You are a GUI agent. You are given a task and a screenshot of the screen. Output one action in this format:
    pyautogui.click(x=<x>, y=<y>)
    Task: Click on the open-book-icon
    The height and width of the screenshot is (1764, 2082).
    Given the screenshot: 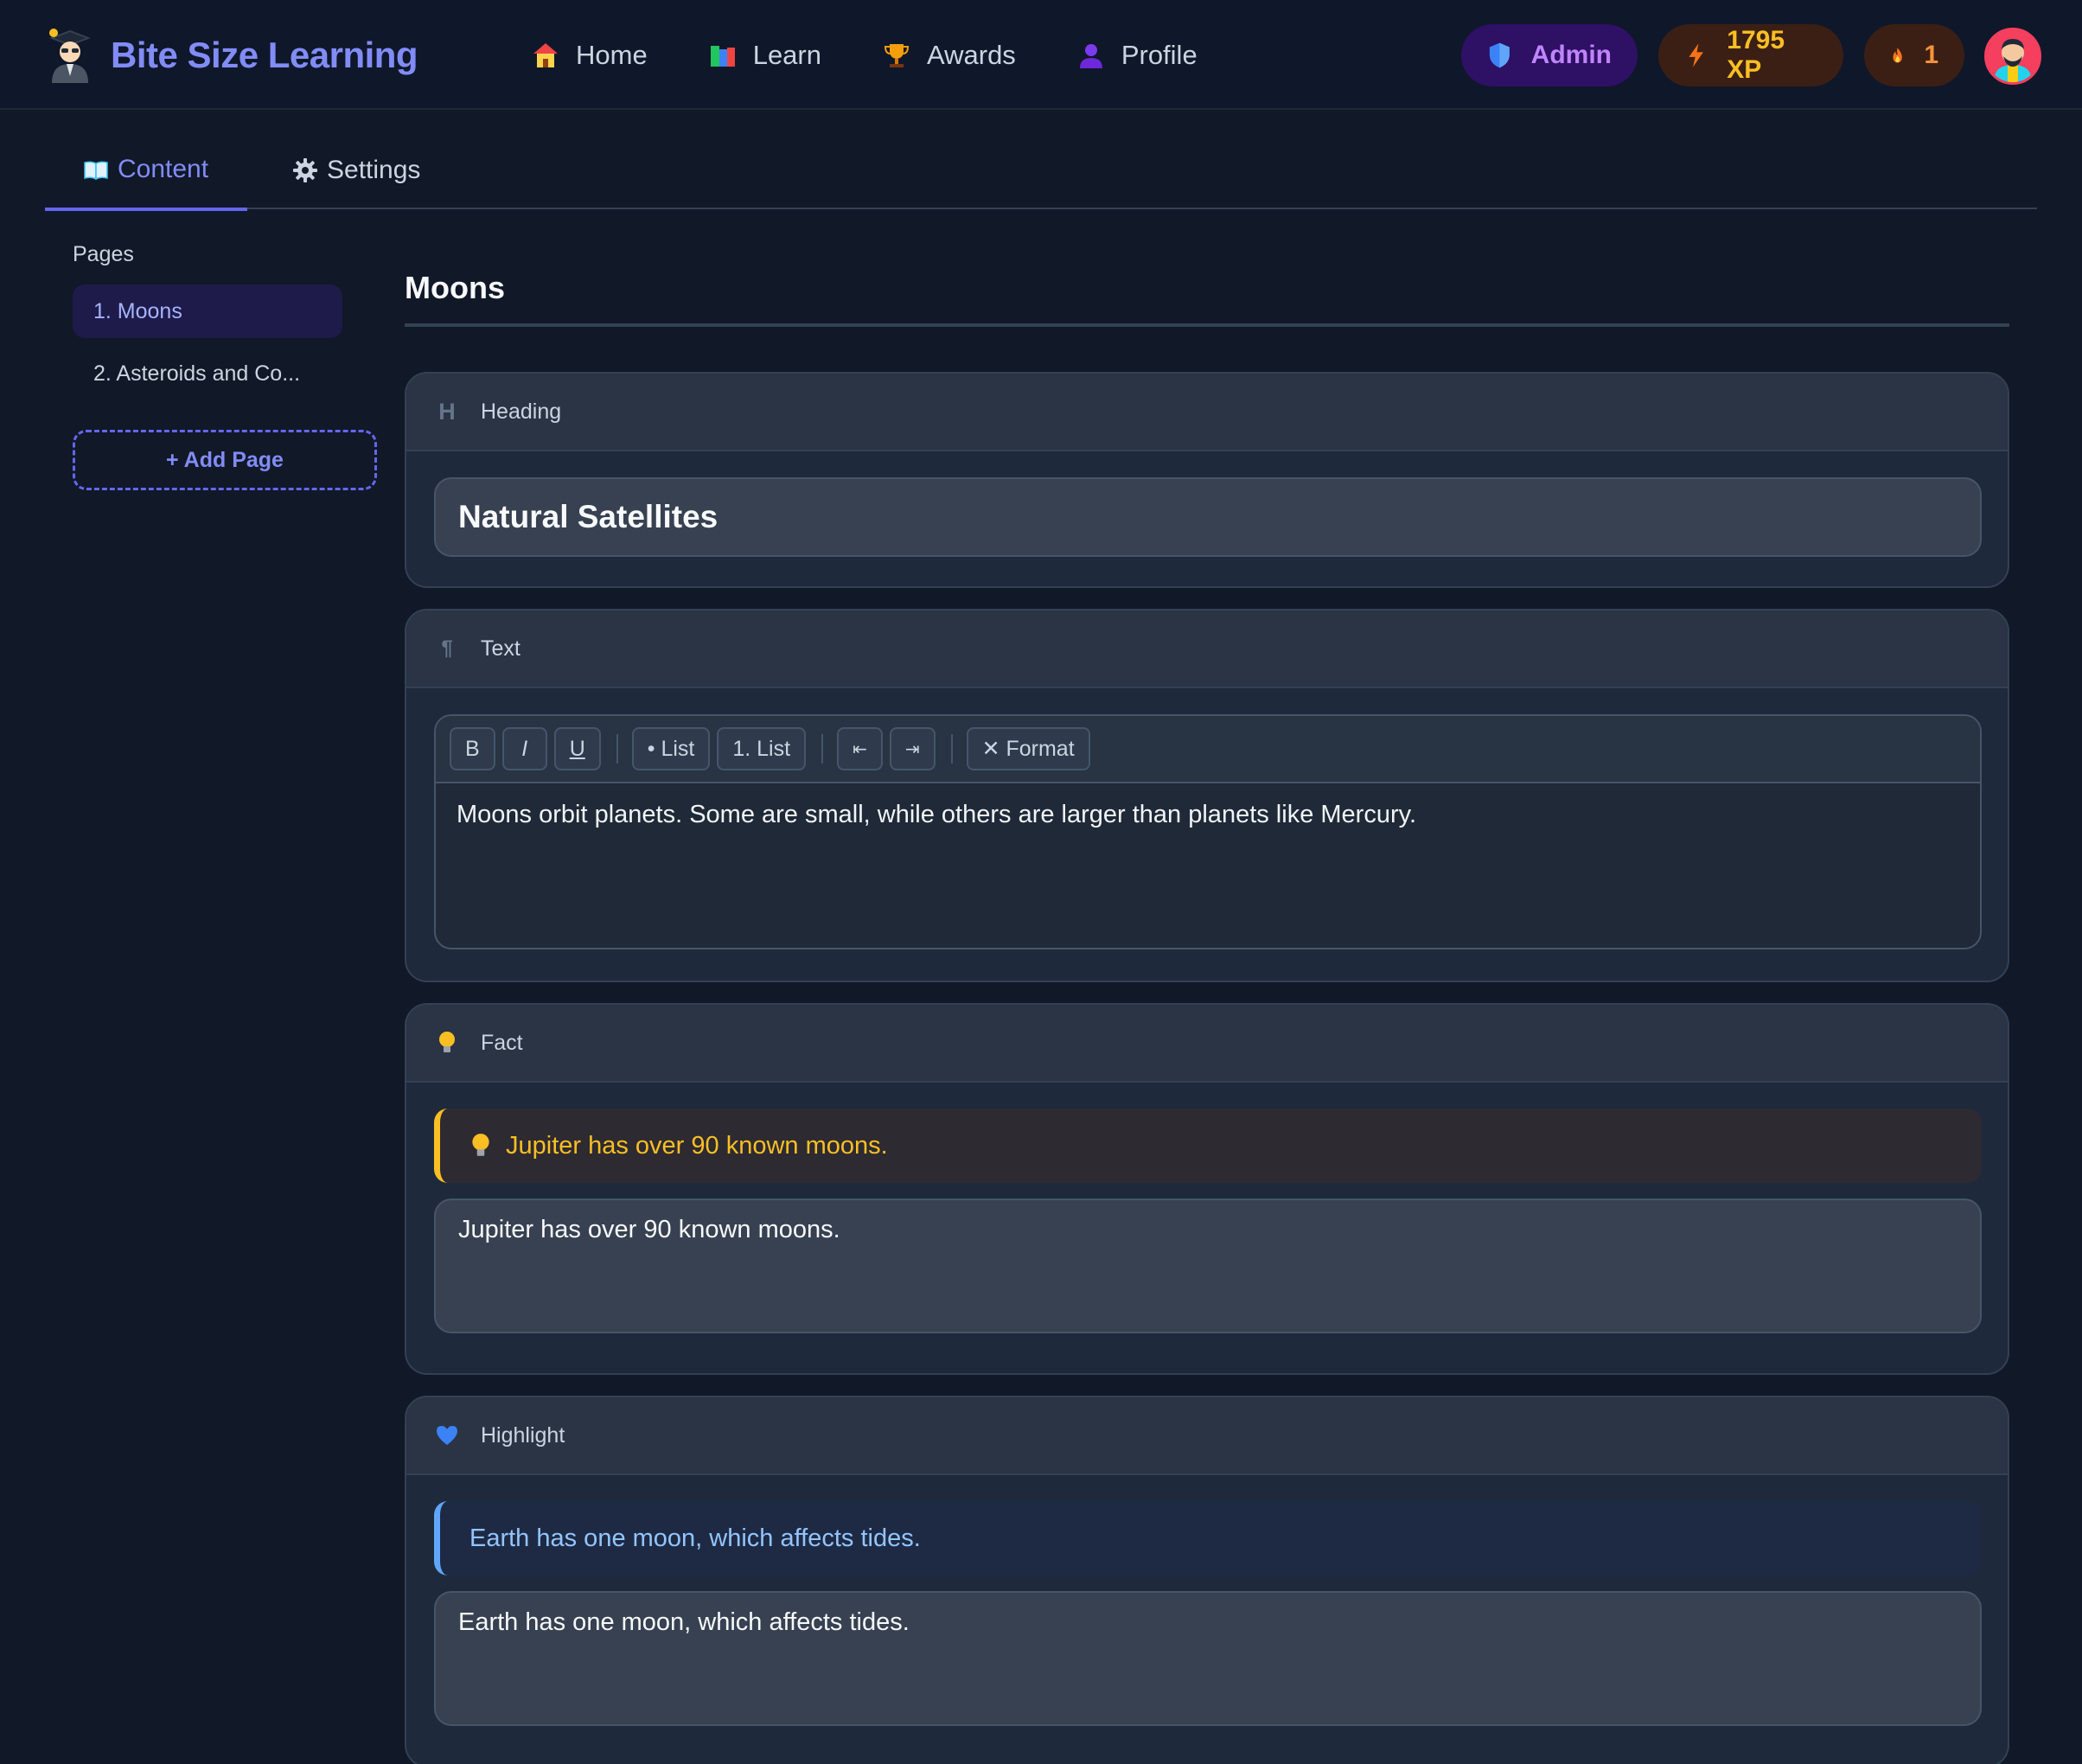 What is the action you would take?
    pyautogui.click(x=96, y=171)
    